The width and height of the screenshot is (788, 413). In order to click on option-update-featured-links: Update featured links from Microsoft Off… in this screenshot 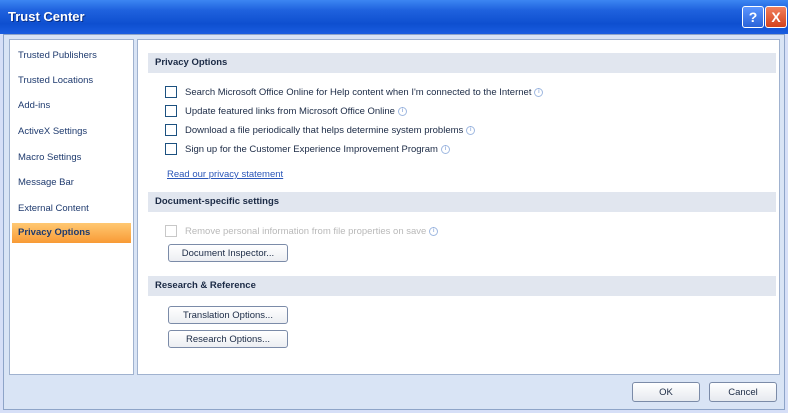, I will do `click(286, 111)`.